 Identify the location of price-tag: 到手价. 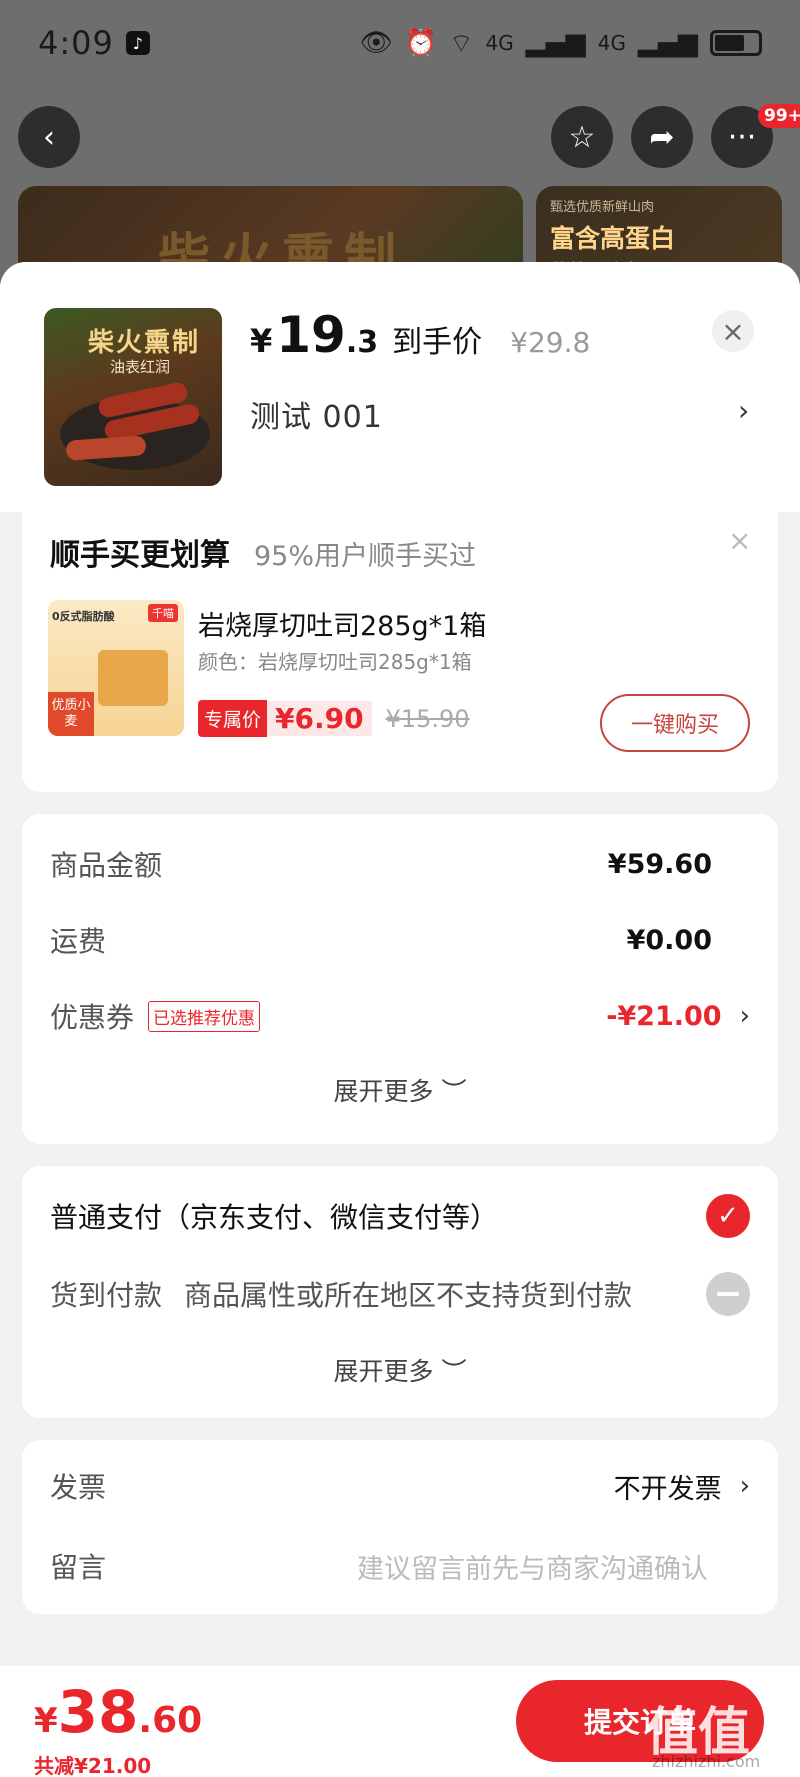
(437, 342).